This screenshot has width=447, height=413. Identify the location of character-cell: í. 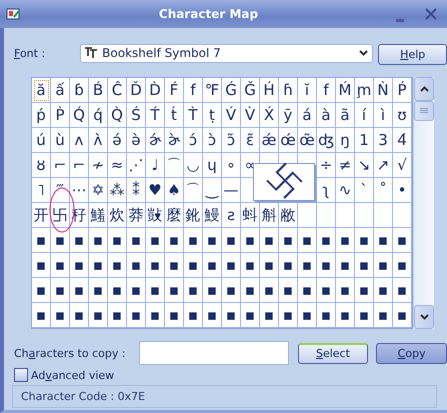
(364, 115).